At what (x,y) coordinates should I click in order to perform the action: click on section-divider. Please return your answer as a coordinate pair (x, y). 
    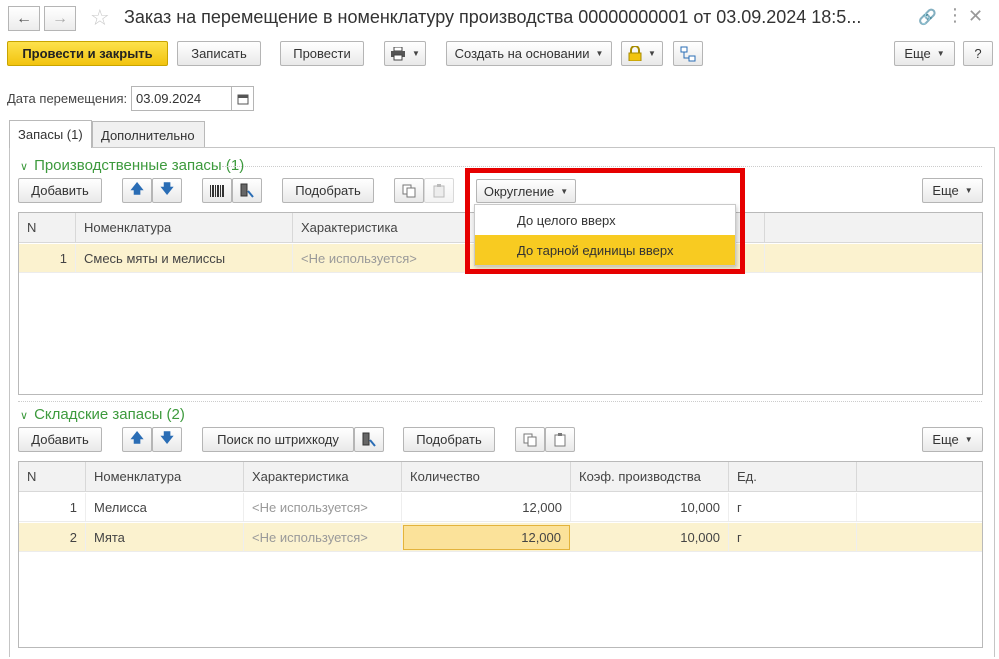
    Looking at the image, I should click on (602, 166).